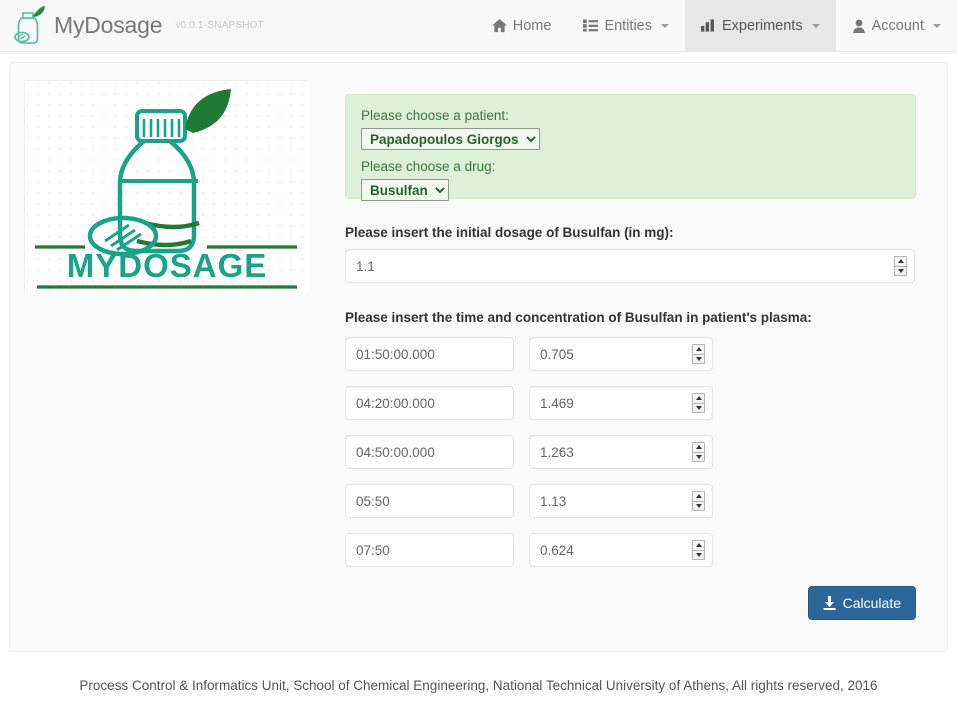 Image resolution: width=957 pixels, height=719 pixels. What do you see at coordinates (499, 25) in the screenshot?
I see `home-icon` at bounding box center [499, 25].